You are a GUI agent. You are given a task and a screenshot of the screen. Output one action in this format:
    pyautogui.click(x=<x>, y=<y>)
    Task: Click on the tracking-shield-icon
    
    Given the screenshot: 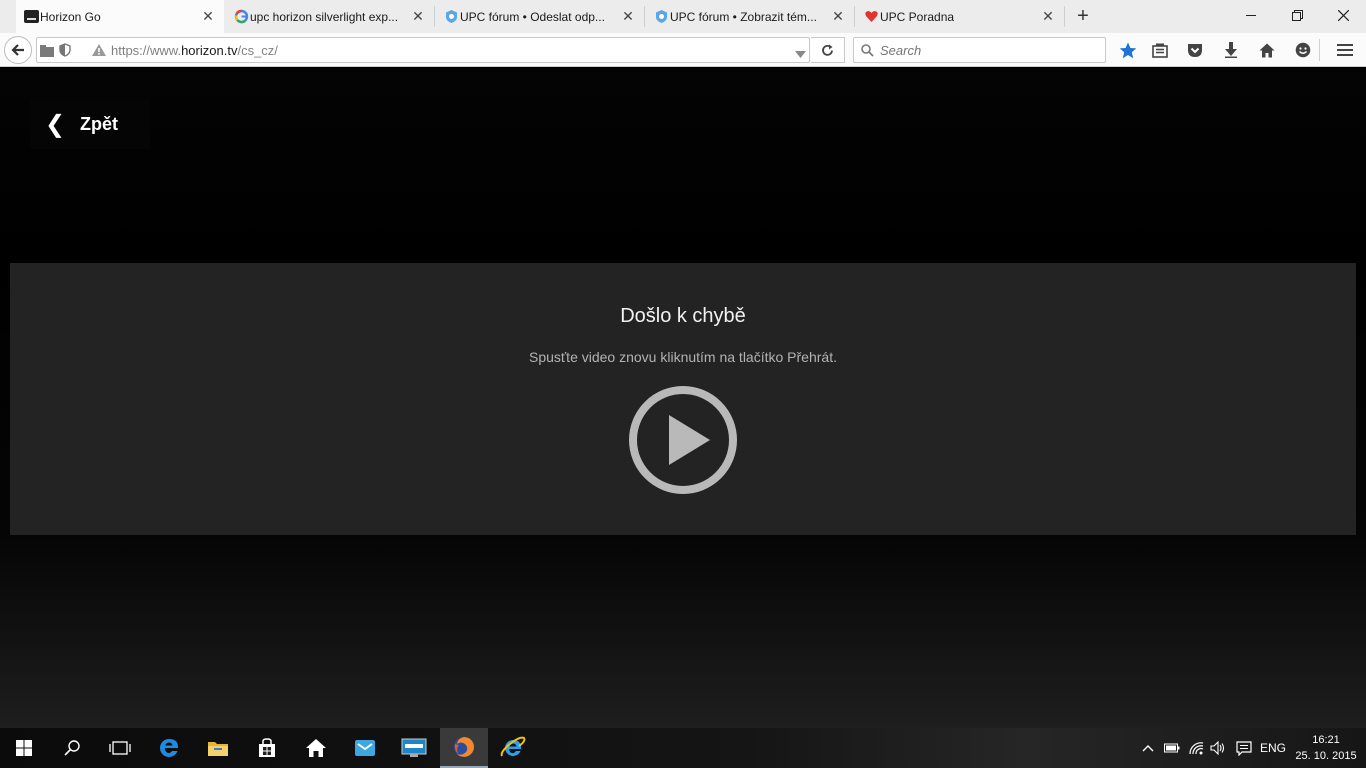 What is the action you would take?
    pyautogui.click(x=65, y=50)
    